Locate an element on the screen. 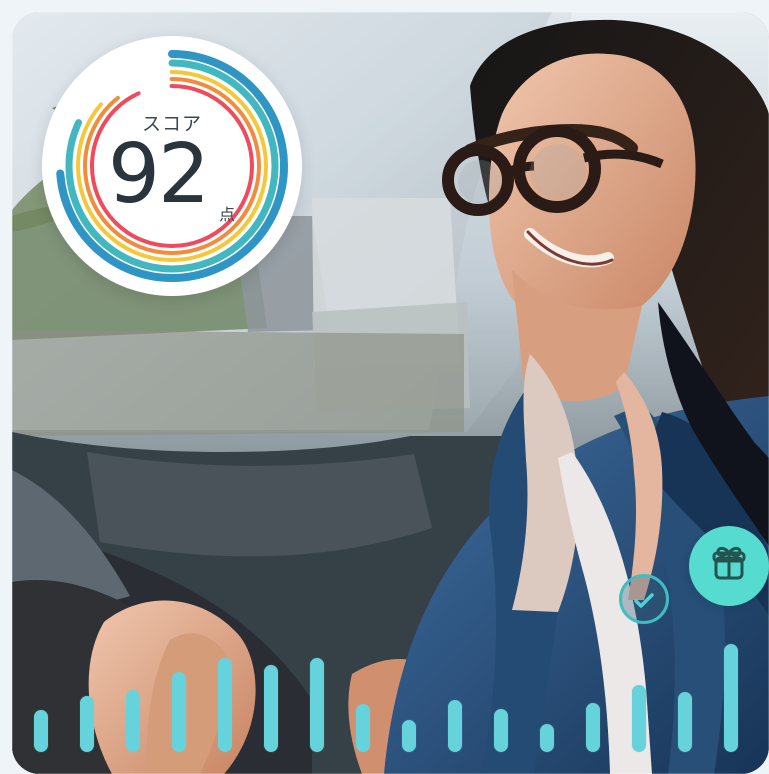 The width and height of the screenshot is (769, 774). score-badge: スコア 92 点 is located at coordinates (172, 166).